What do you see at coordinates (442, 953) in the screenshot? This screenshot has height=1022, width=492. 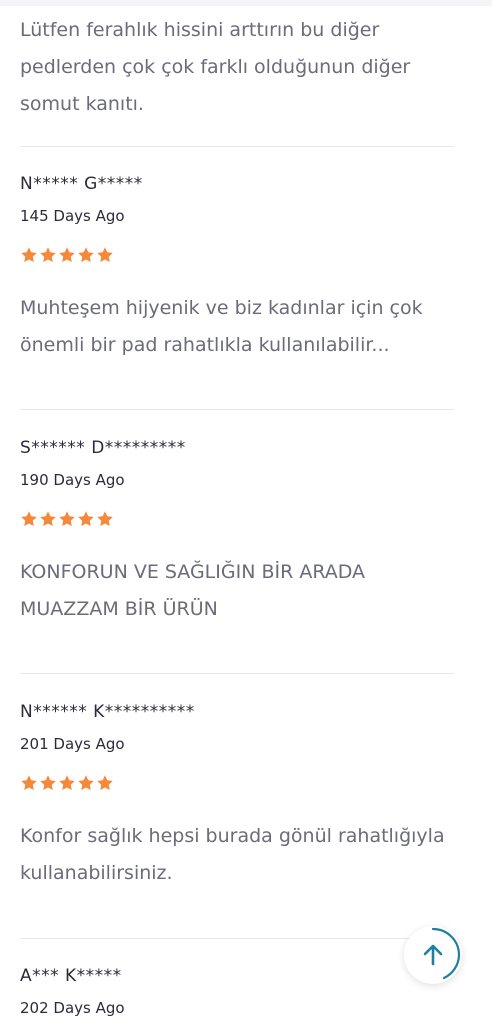 I see `arrow-up-icon` at bounding box center [442, 953].